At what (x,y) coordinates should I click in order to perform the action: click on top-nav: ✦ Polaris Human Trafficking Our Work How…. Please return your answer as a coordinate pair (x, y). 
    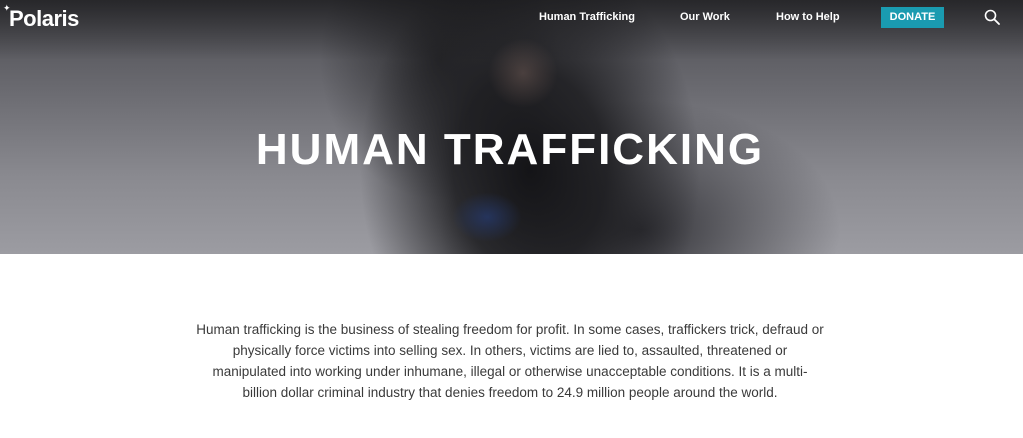
    Looking at the image, I should click on (511, 18).